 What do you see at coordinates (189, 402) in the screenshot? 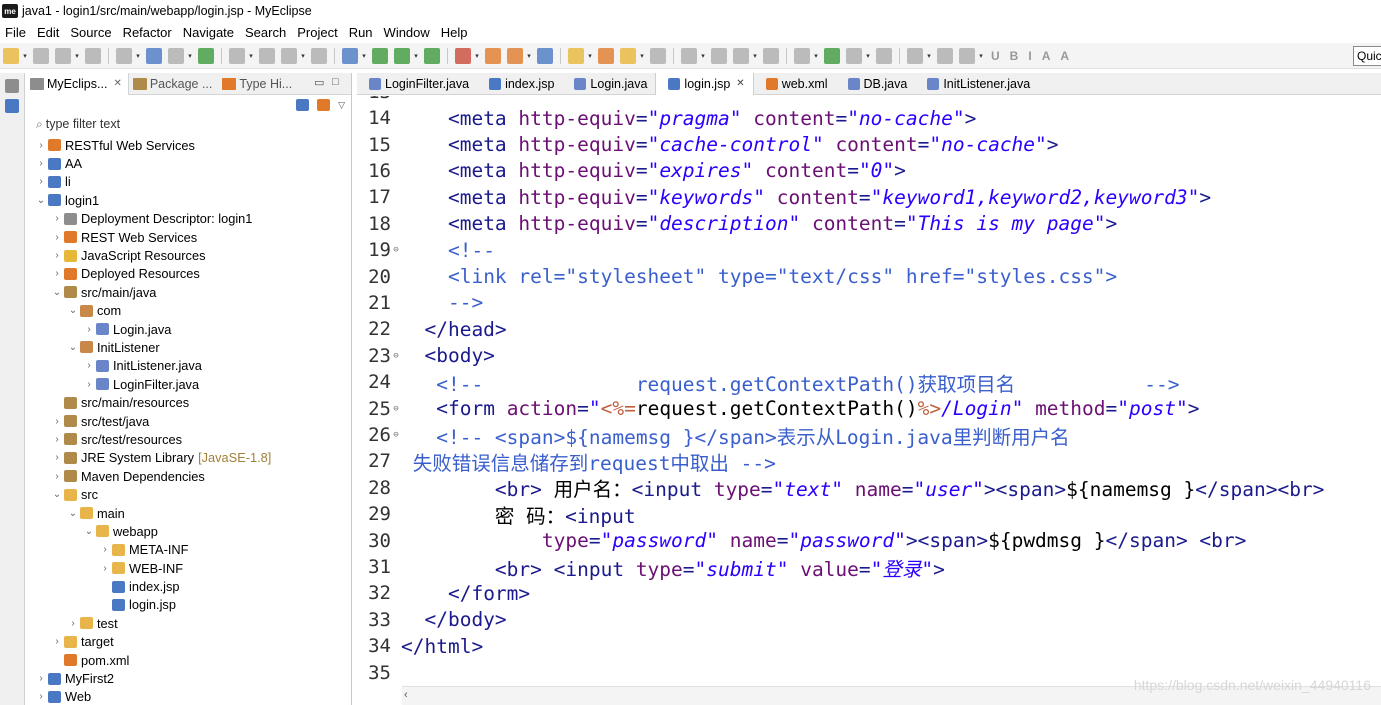
I see `tree-item: src/main/resources` at bounding box center [189, 402].